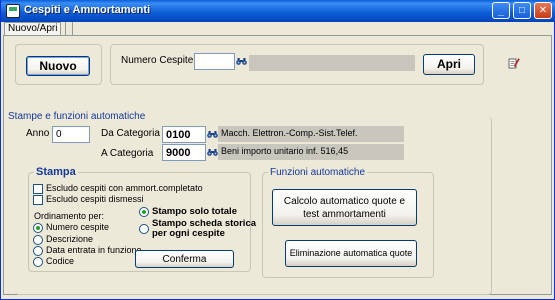 The image size is (555, 300). Describe the element at coordinates (130, 133) in the screenshot. I see `da-categoria-label: Da Categoria` at that location.